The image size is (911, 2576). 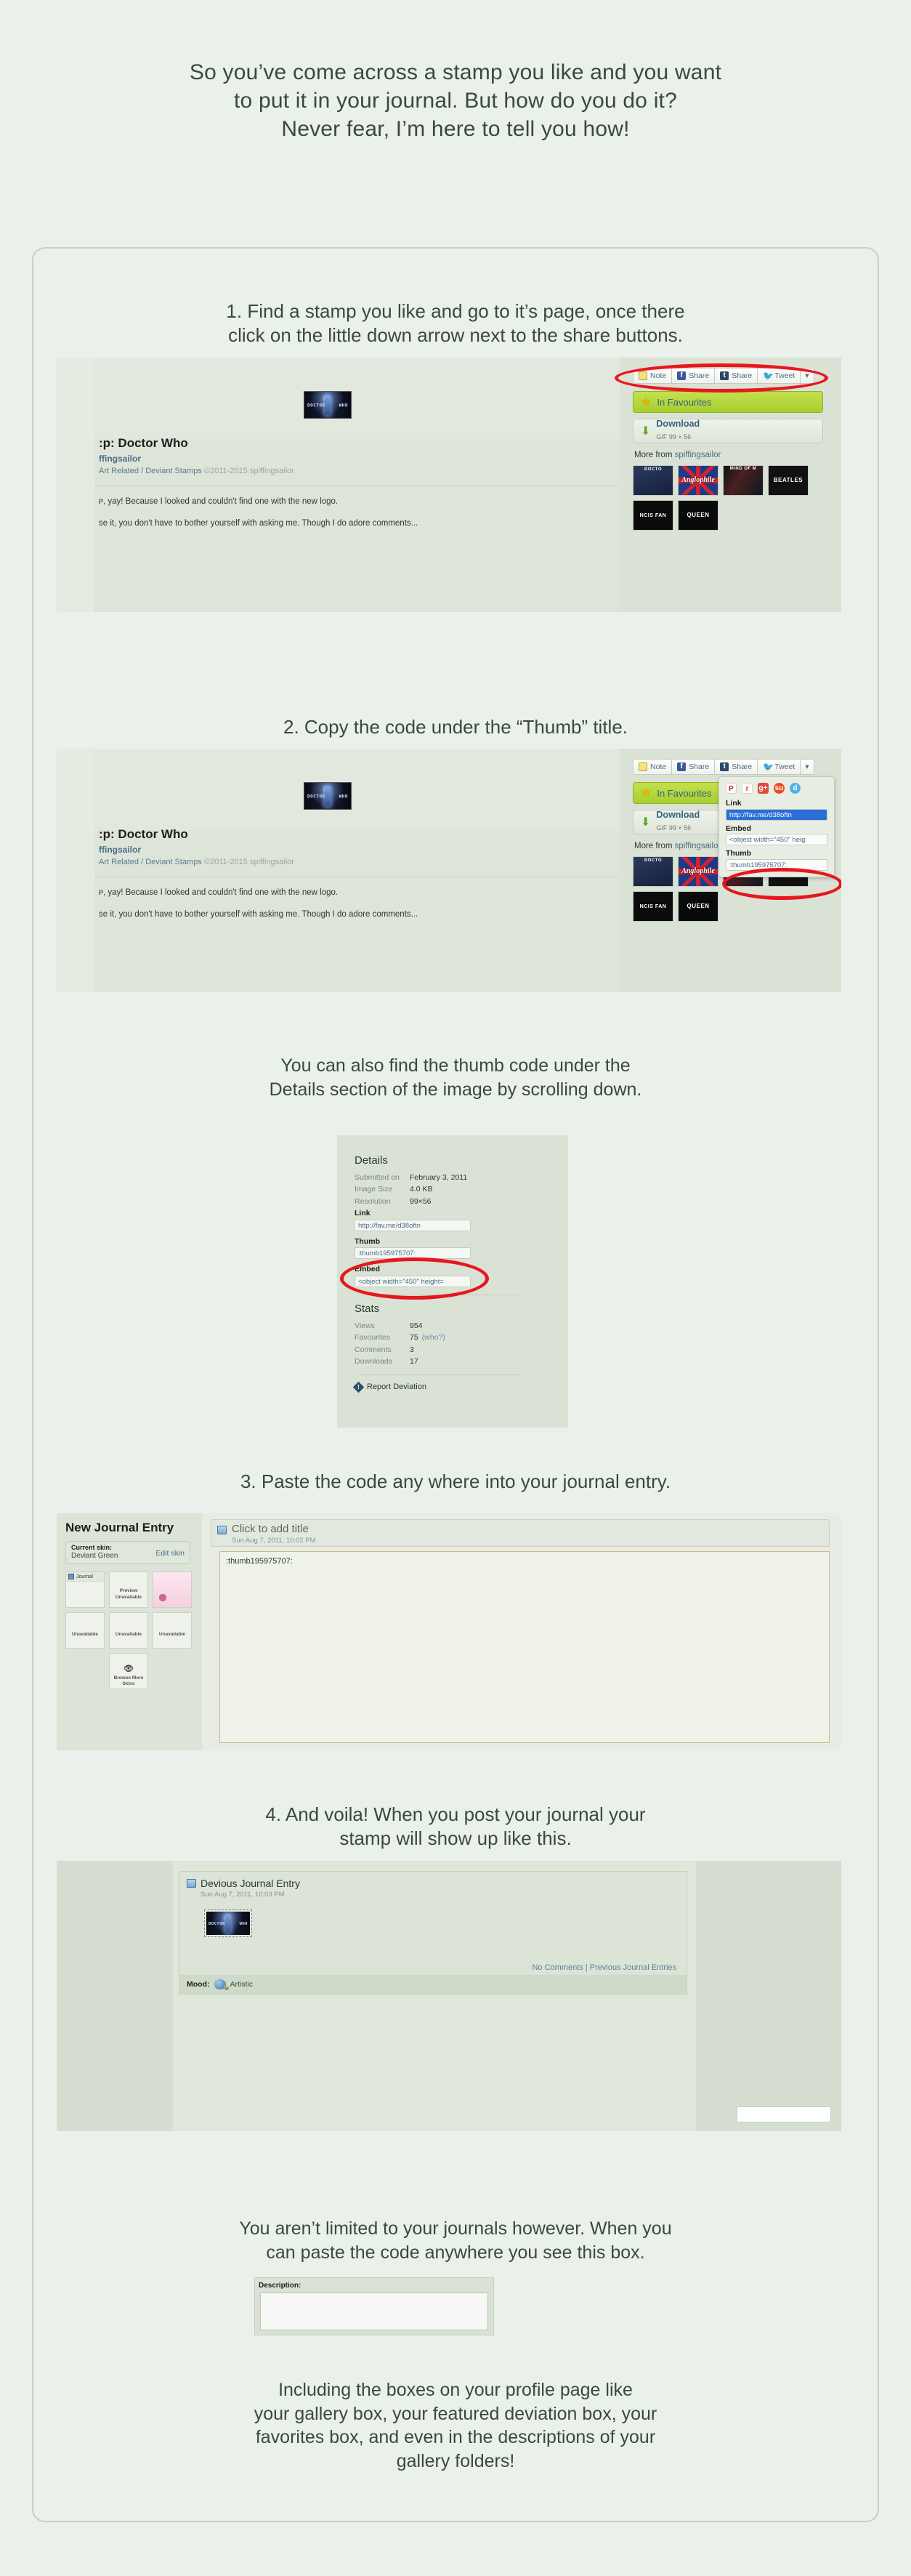 I want to click on share-dropdown-caret-icon: ▾, so click(x=807, y=376).